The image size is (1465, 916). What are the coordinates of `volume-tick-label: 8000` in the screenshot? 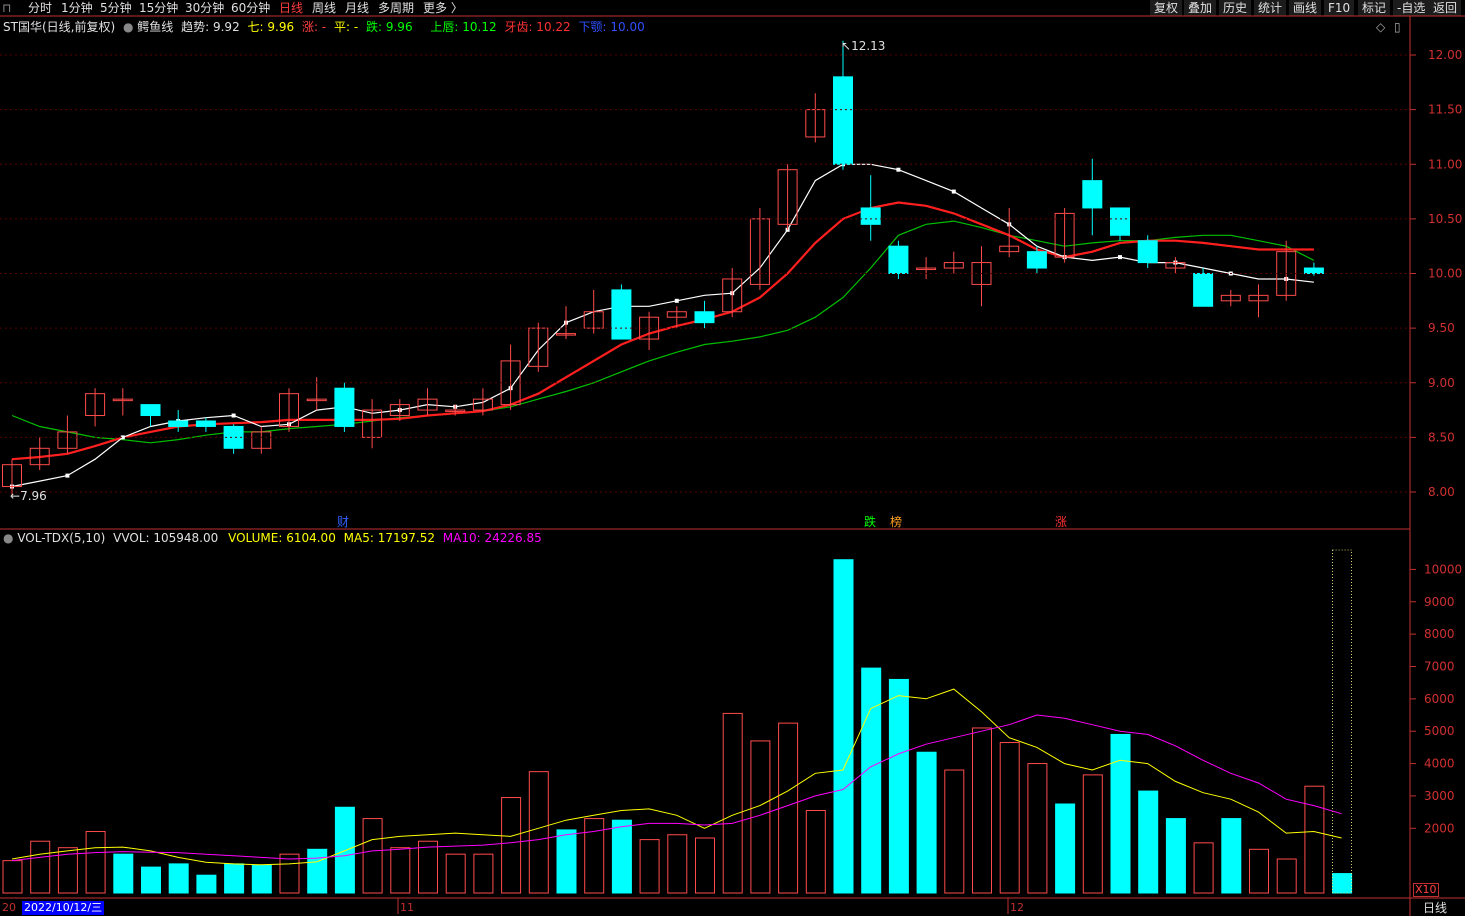 It's located at (1439, 634).